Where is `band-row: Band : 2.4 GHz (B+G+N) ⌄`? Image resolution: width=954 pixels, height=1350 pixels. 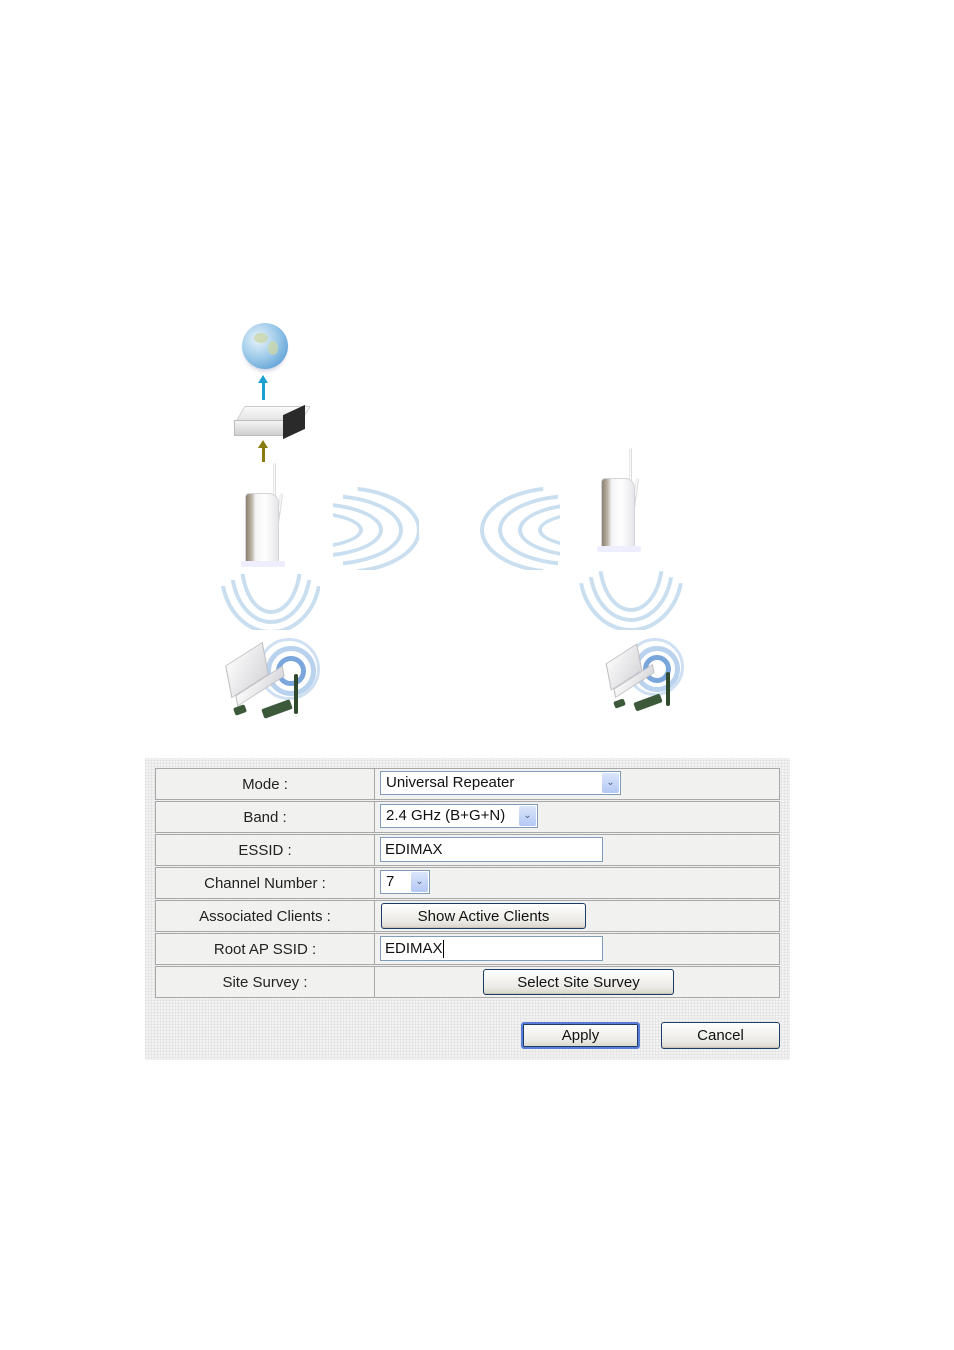
band-row: Band : 2.4 GHz (B+G+N) ⌄ is located at coordinates (467, 817).